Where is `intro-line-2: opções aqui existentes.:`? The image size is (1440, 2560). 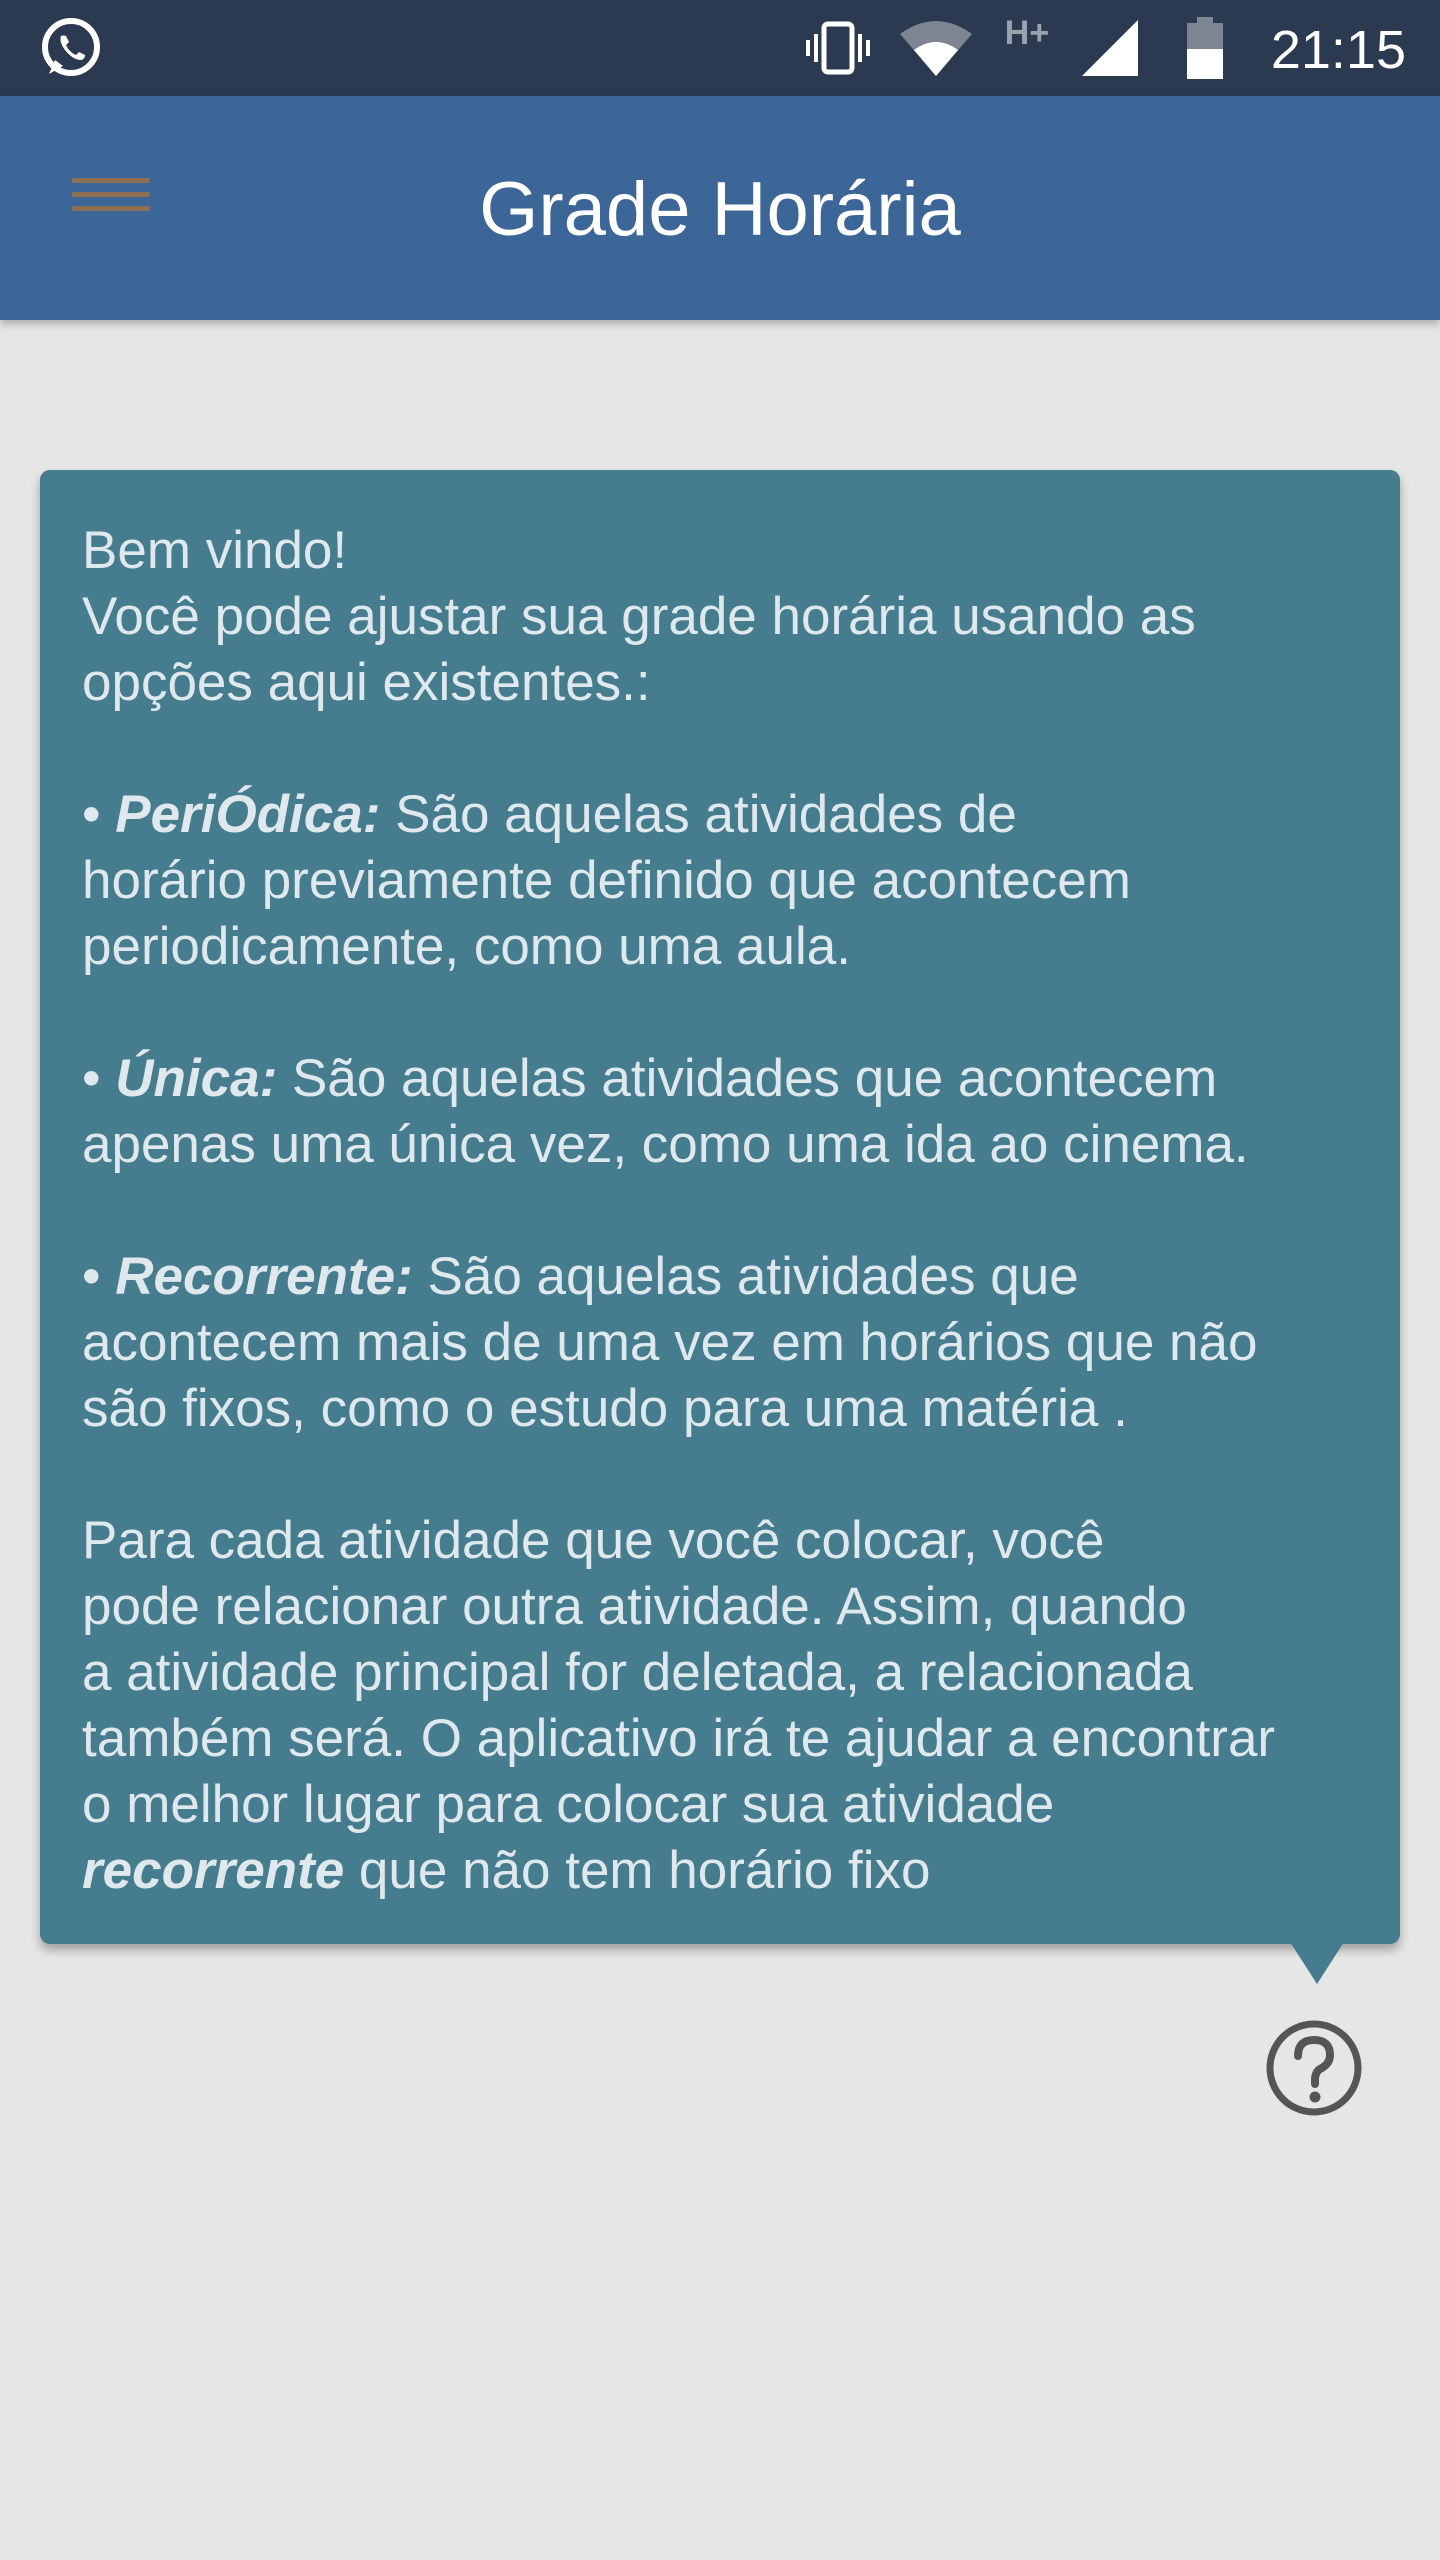 intro-line-2: opções aqui existentes.: is located at coordinates (366, 682).